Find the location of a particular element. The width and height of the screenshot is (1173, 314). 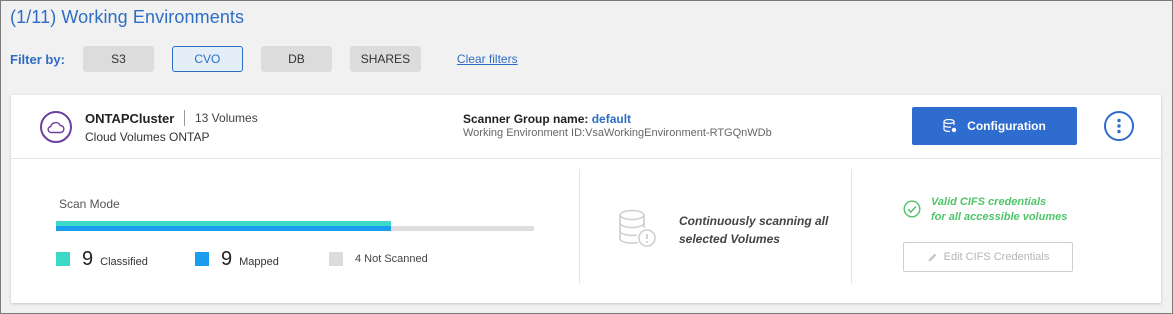

page-title: (1/11) Working Environments is located at coordinates (127, 17).